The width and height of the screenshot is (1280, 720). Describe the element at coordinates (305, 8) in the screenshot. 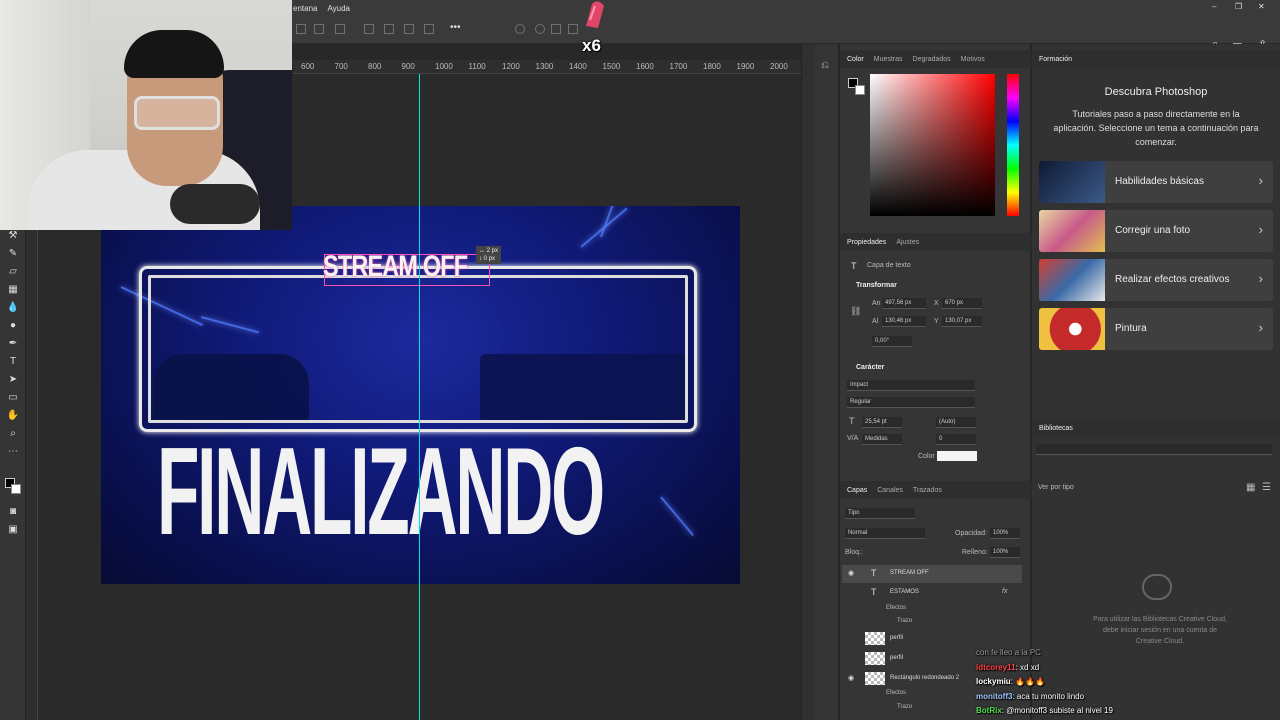

I see `menu-ventana: entana` at that location.